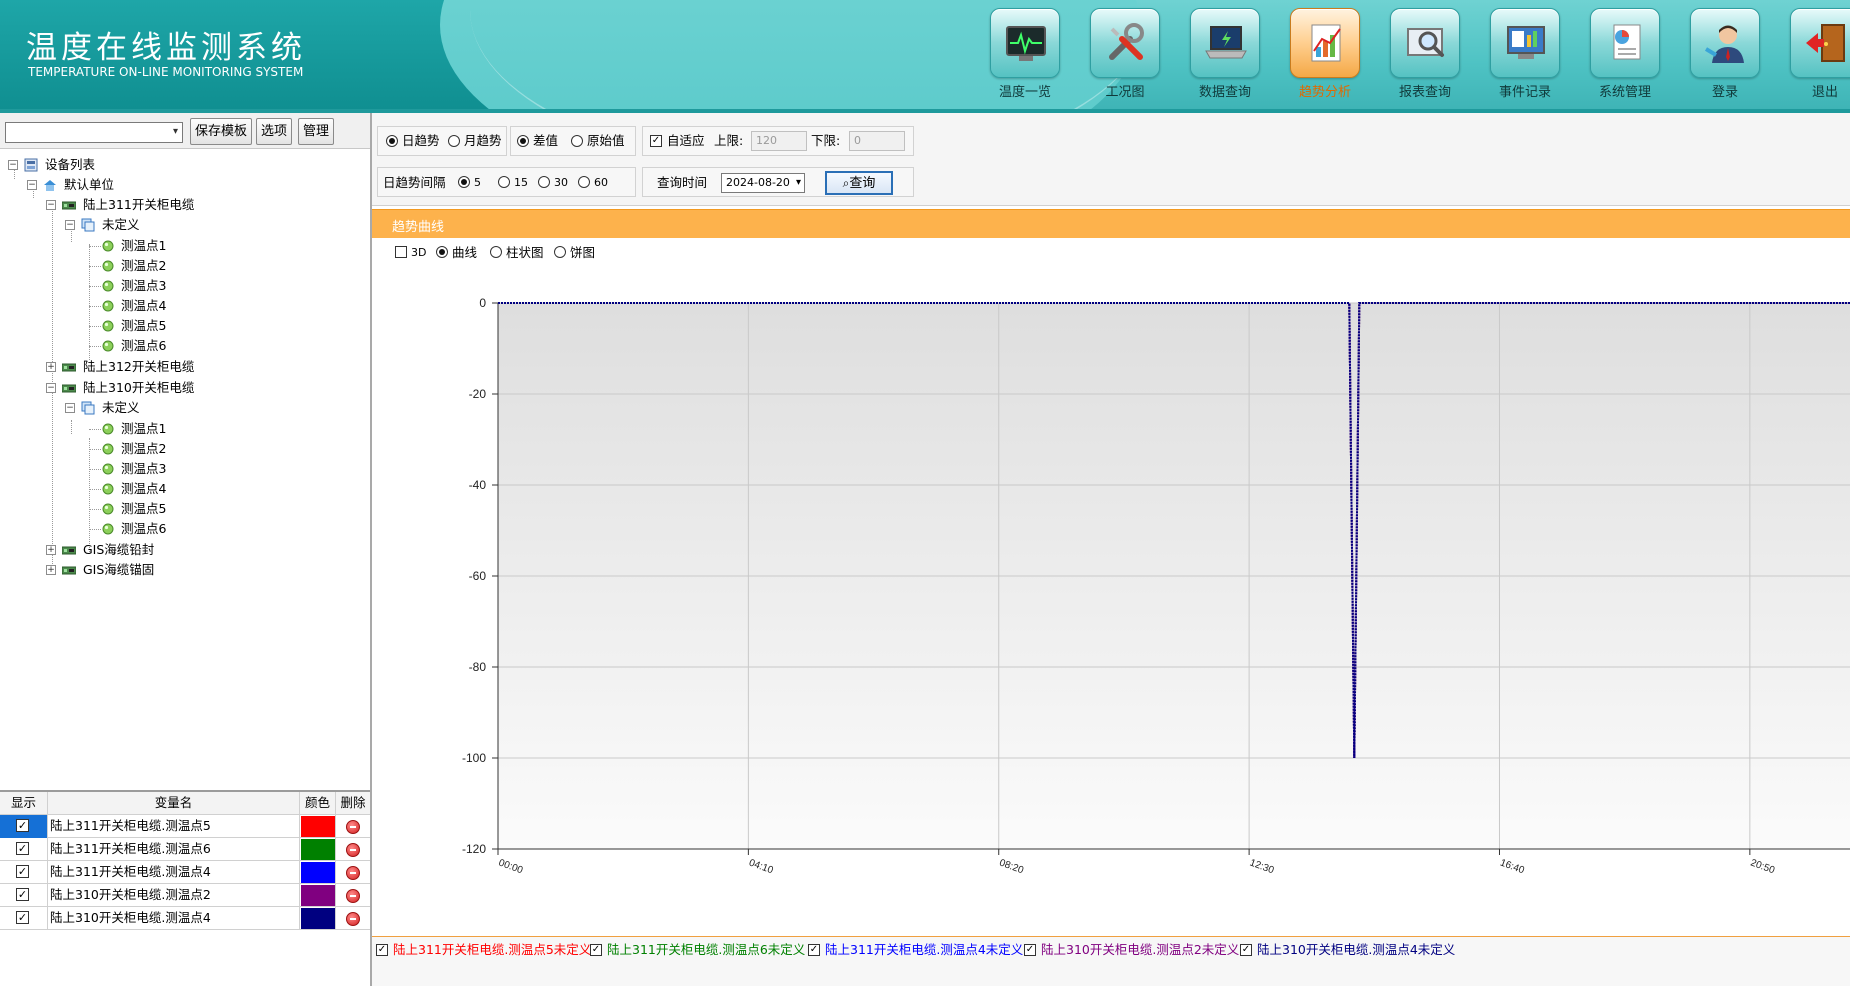  Describe the element at coordinates (1125, 56) in the screenshot. I see `nav-item-condition-diagram: 工况图` at that location.